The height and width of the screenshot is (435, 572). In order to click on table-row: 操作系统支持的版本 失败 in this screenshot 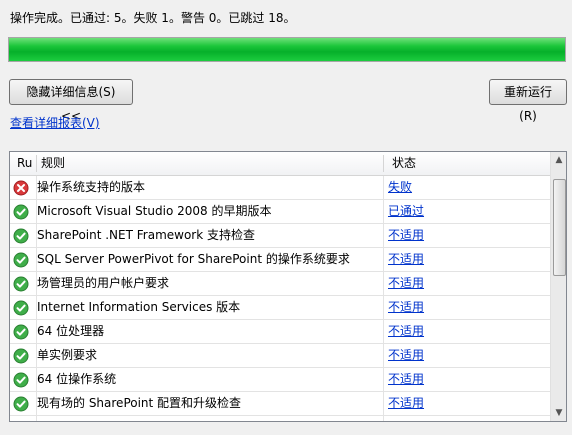, I will do `click(280, 188)`.